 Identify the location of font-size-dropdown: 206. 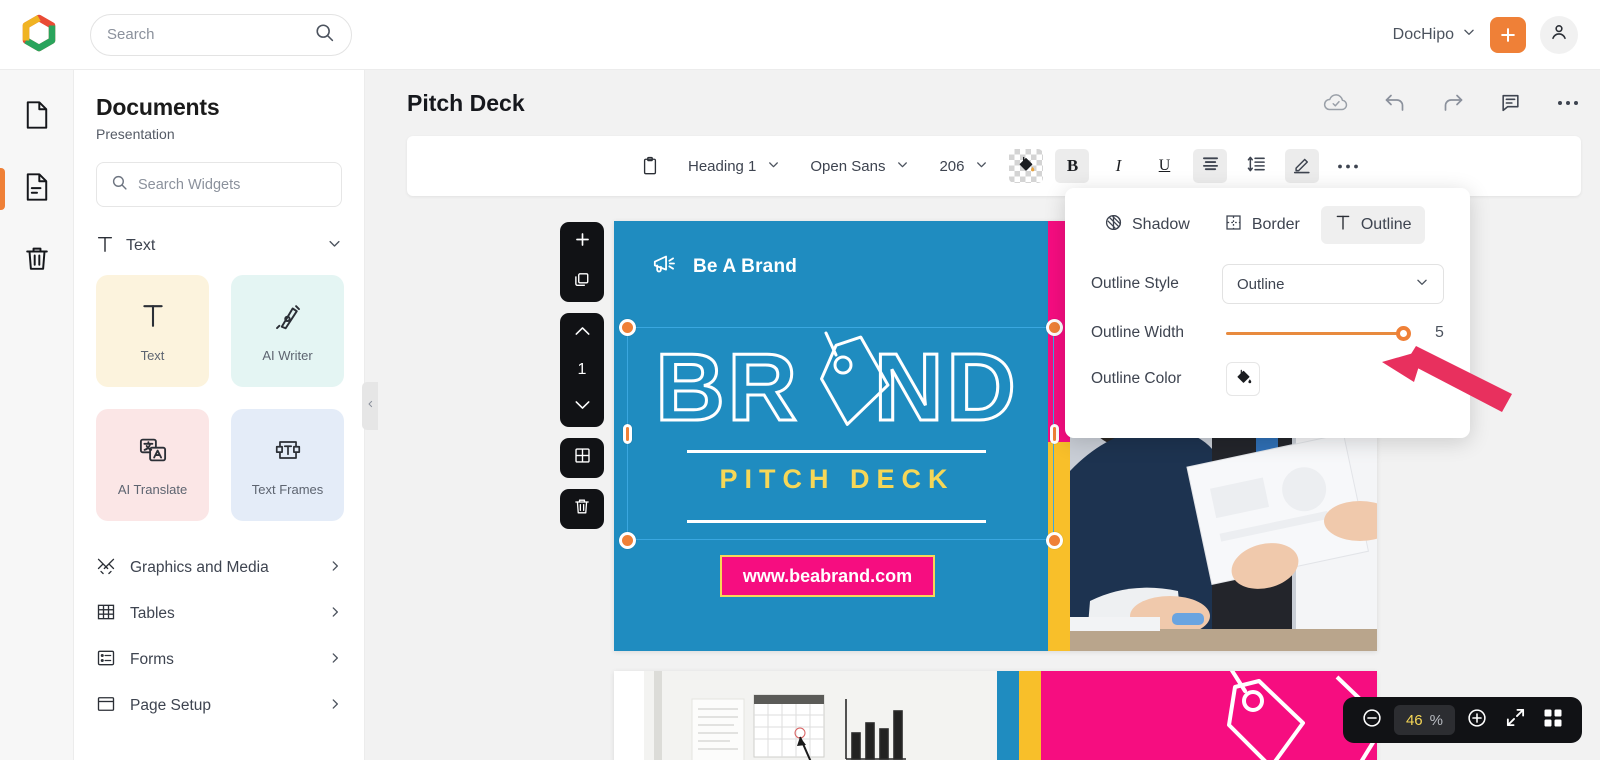
(963, 166).